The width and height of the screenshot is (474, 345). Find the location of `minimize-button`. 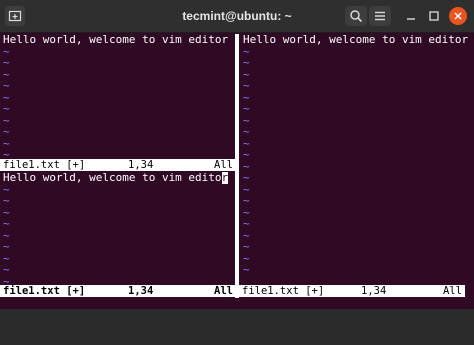

minimize-button is located at coordinates (411, 16).